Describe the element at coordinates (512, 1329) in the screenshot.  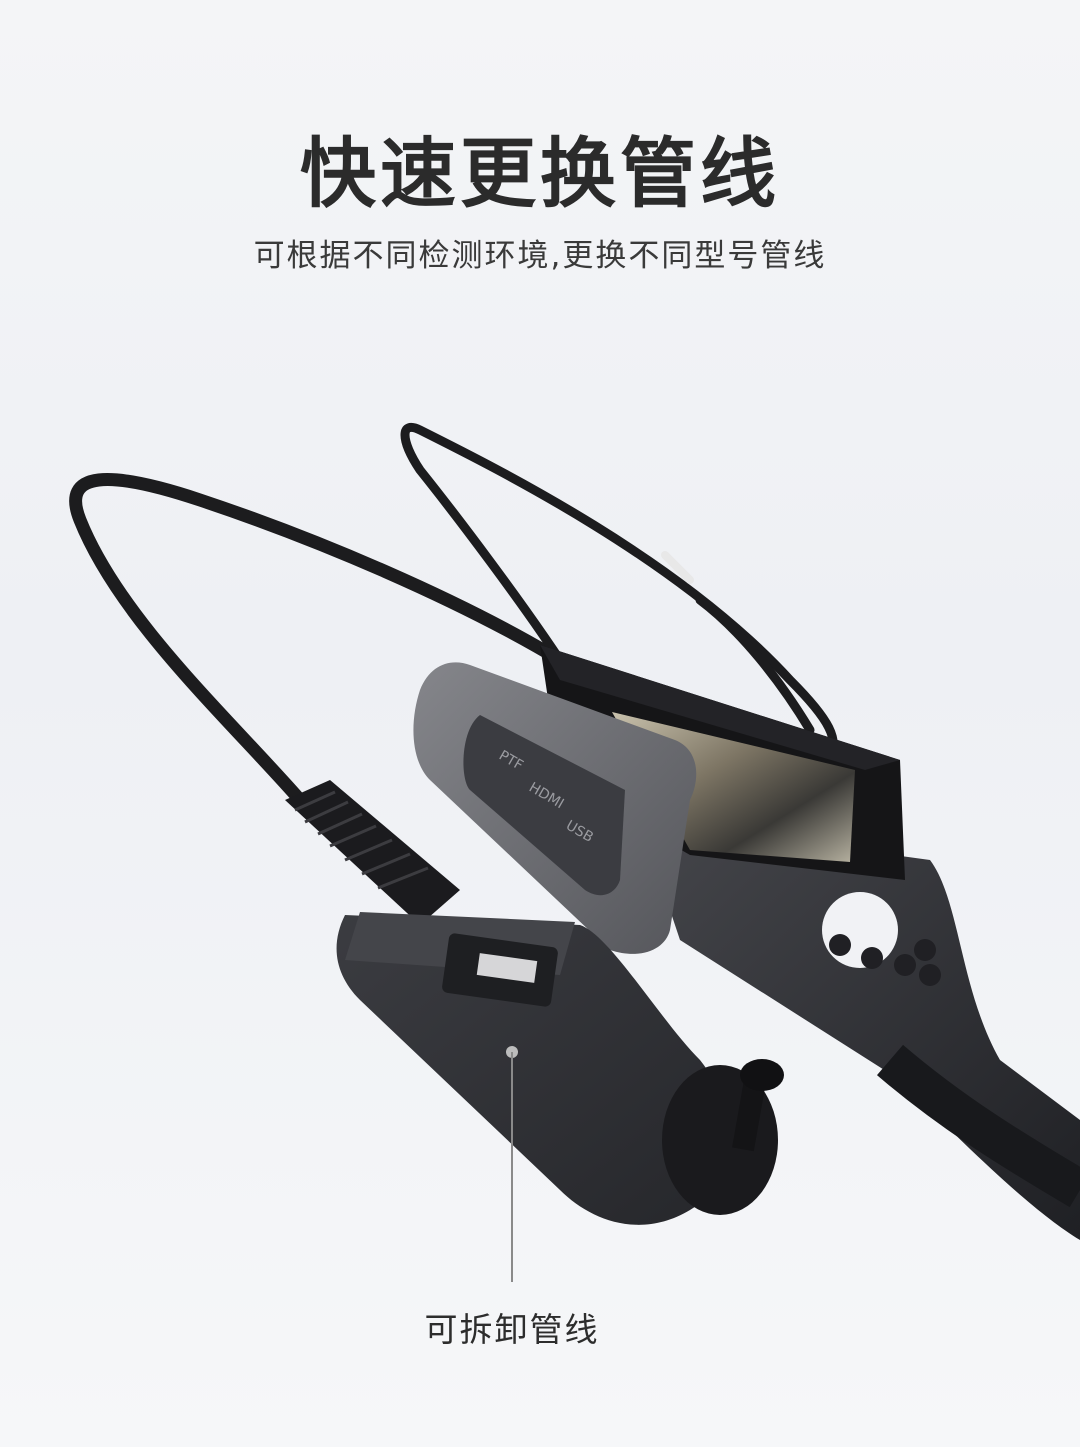
I see `callout-label: 可拆卸管线` at that location.